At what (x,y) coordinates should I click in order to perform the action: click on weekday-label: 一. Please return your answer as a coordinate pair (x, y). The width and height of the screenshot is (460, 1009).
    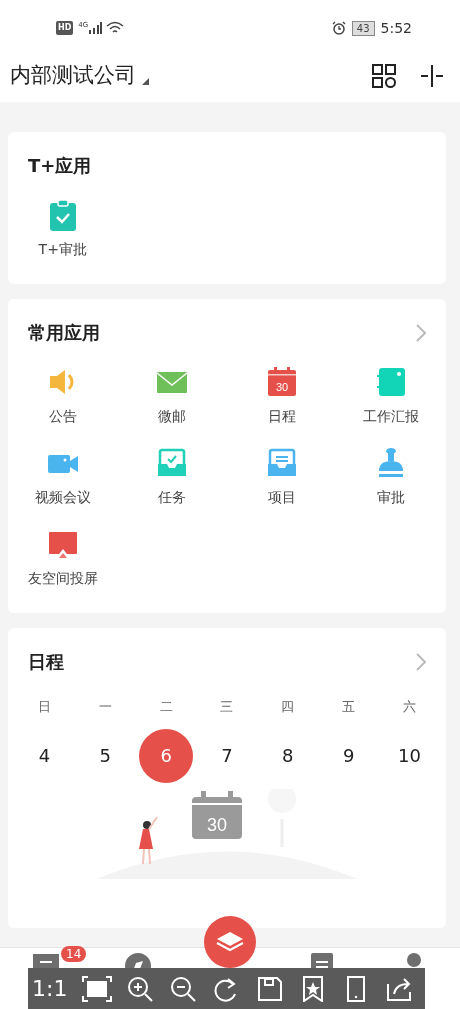
    Looking at the image, I should click on (105, 707).